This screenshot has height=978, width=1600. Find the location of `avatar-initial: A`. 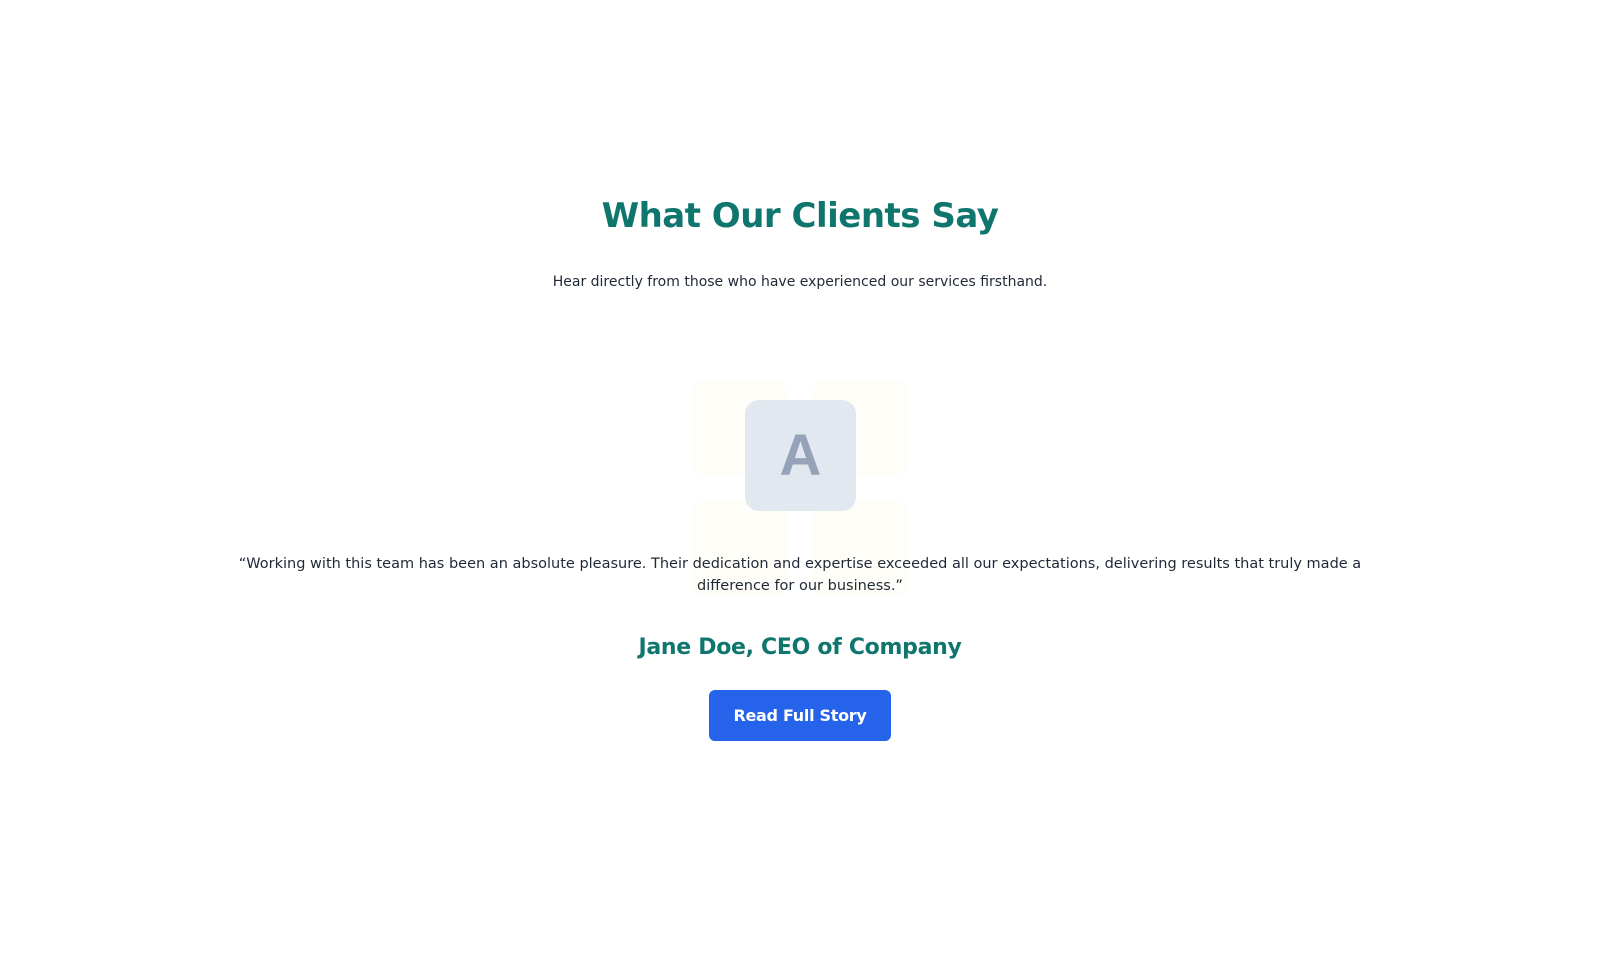

avatar-initial: A is located at coordinates (800, 455).